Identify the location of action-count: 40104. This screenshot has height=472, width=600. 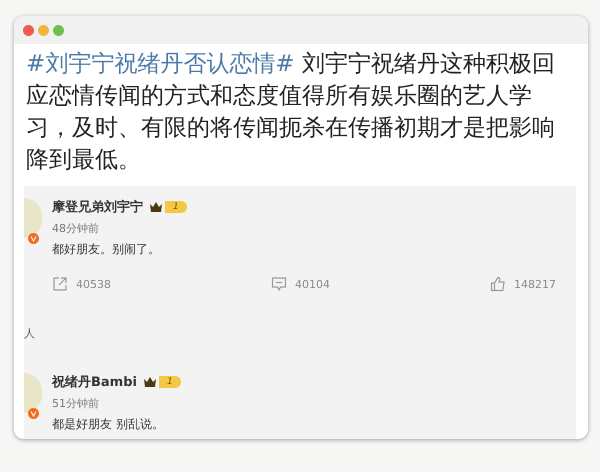
(312, 284).